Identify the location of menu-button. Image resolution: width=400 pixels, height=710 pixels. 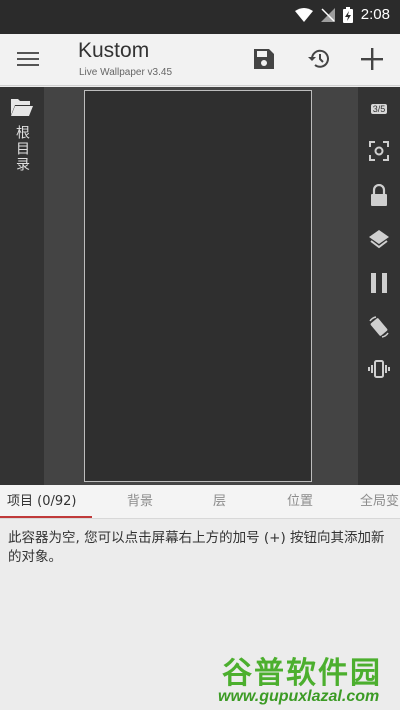
(28, 59).